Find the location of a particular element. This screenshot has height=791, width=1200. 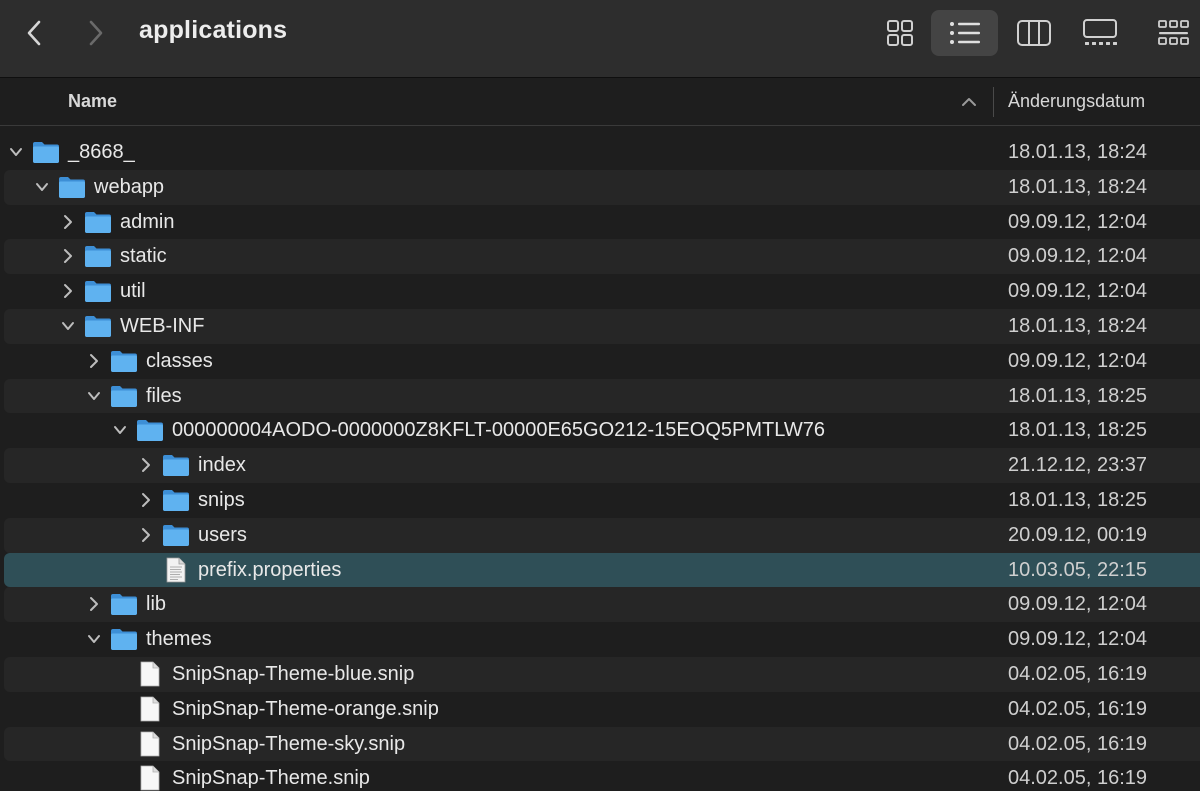

file-name: static is located at coordinates (143, 256).